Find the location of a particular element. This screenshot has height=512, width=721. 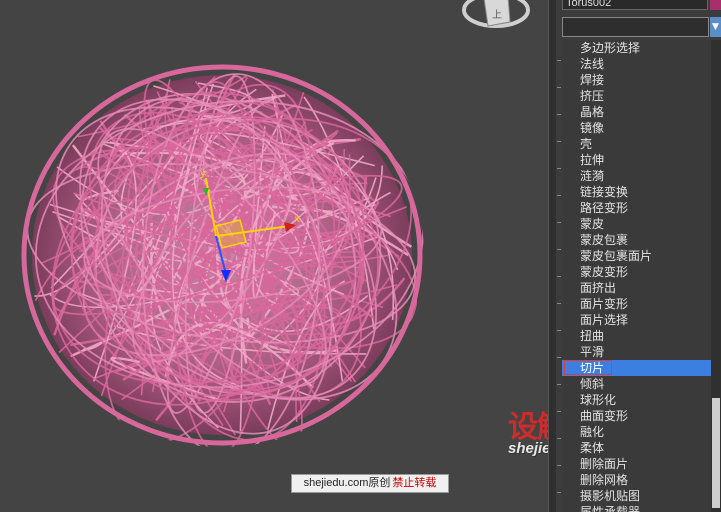

object-name-field: Torus002 is located at coordinates (635, 5).